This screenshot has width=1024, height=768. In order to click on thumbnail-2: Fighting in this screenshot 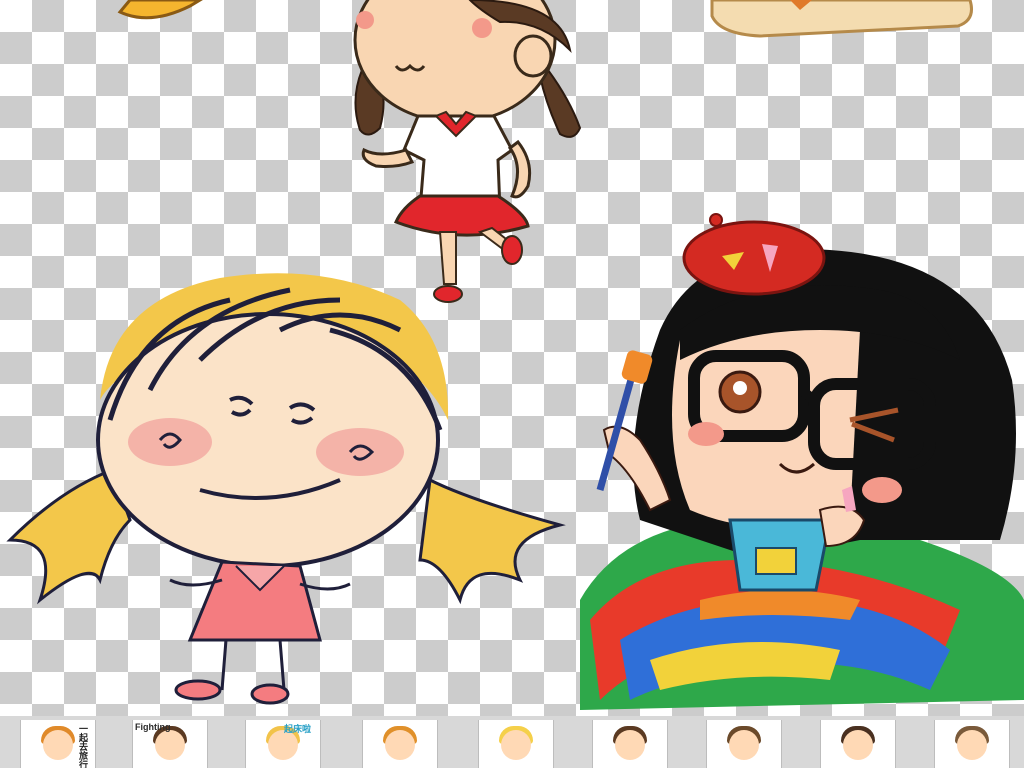, I will do `click(170, 744)`.